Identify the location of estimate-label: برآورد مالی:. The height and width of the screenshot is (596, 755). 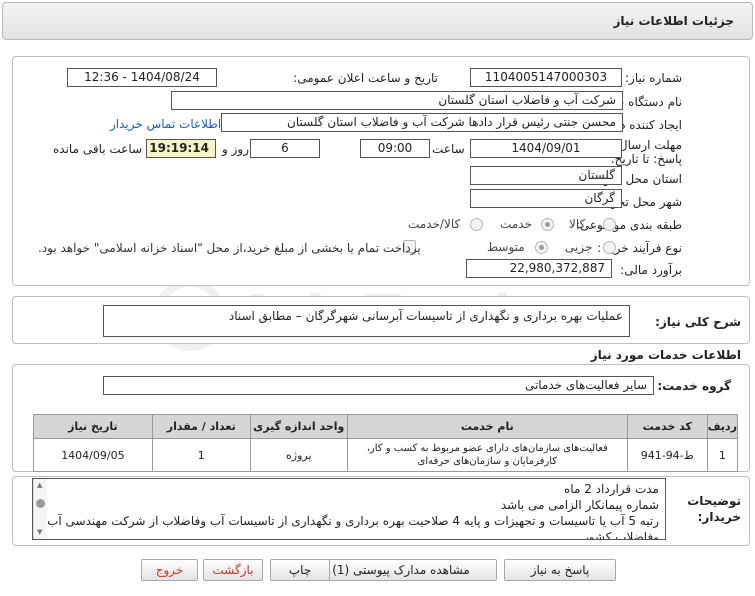
(651, 270).